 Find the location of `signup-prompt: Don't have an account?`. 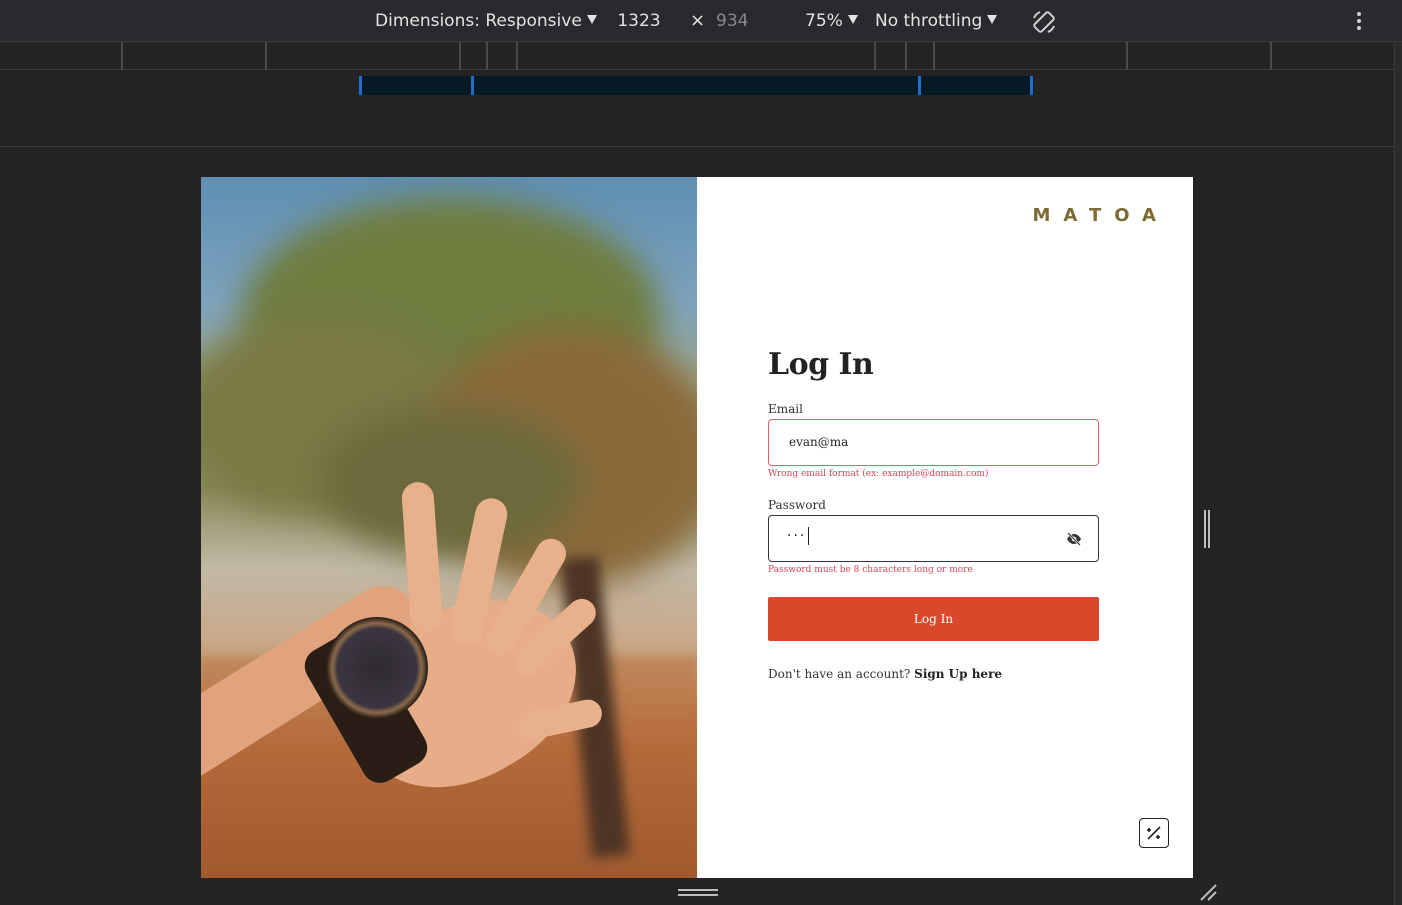

signup-prompt: Don't have an account? is located at coordinates (839, 674).